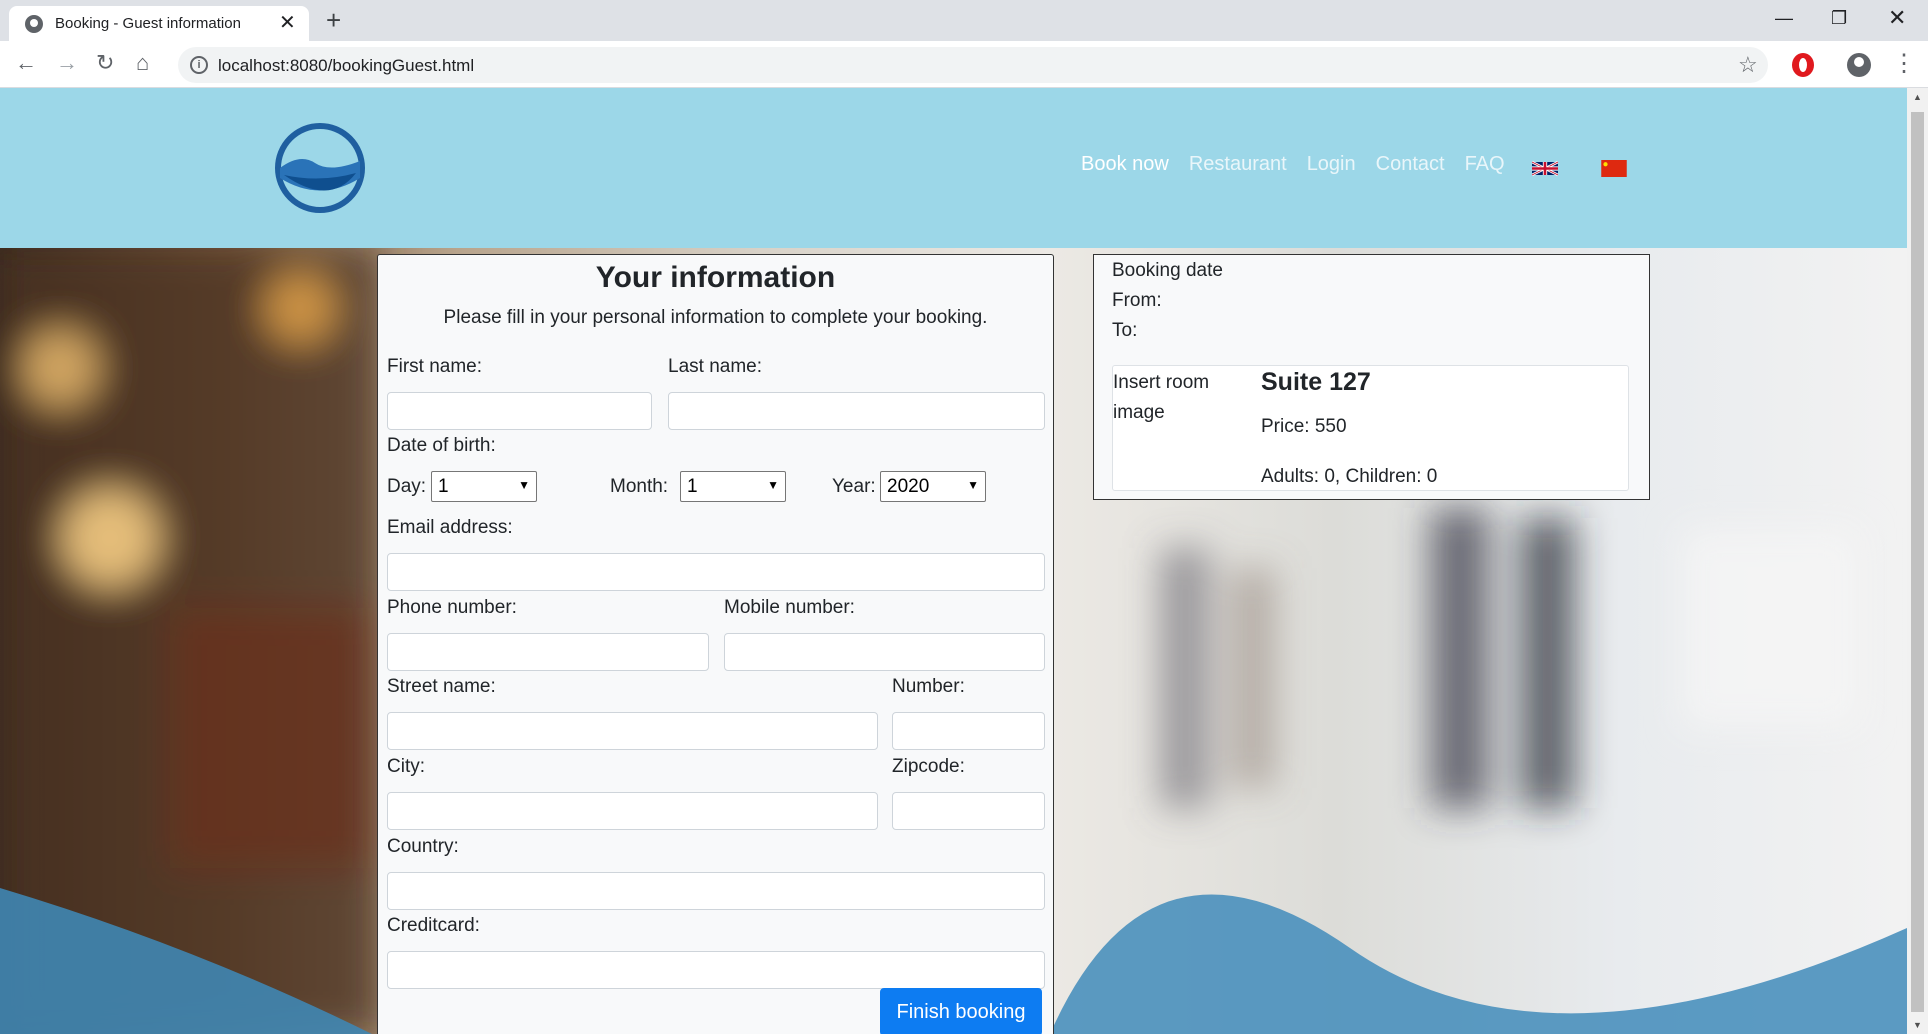 Image resolution: width=1928 pixels, height=1034 pixels. What do you see at coordinates (1545, 168) in the screenshot?
I see `uk-flag-icon` at bounding box center [1545, 168].